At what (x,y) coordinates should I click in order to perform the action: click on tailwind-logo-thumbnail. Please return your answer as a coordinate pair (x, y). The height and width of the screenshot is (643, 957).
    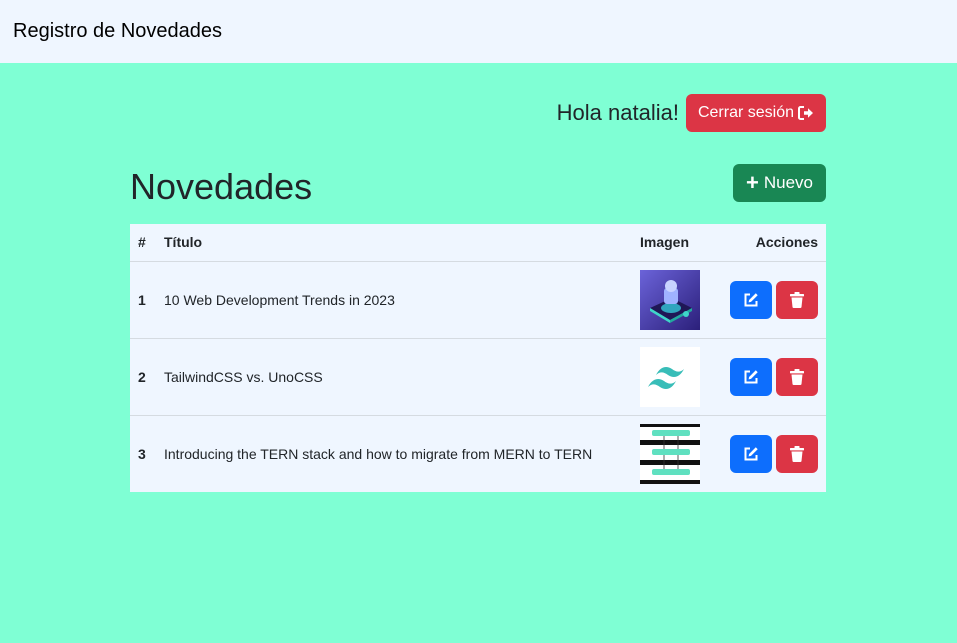
    Looking at the image, I should click on (670, 376).